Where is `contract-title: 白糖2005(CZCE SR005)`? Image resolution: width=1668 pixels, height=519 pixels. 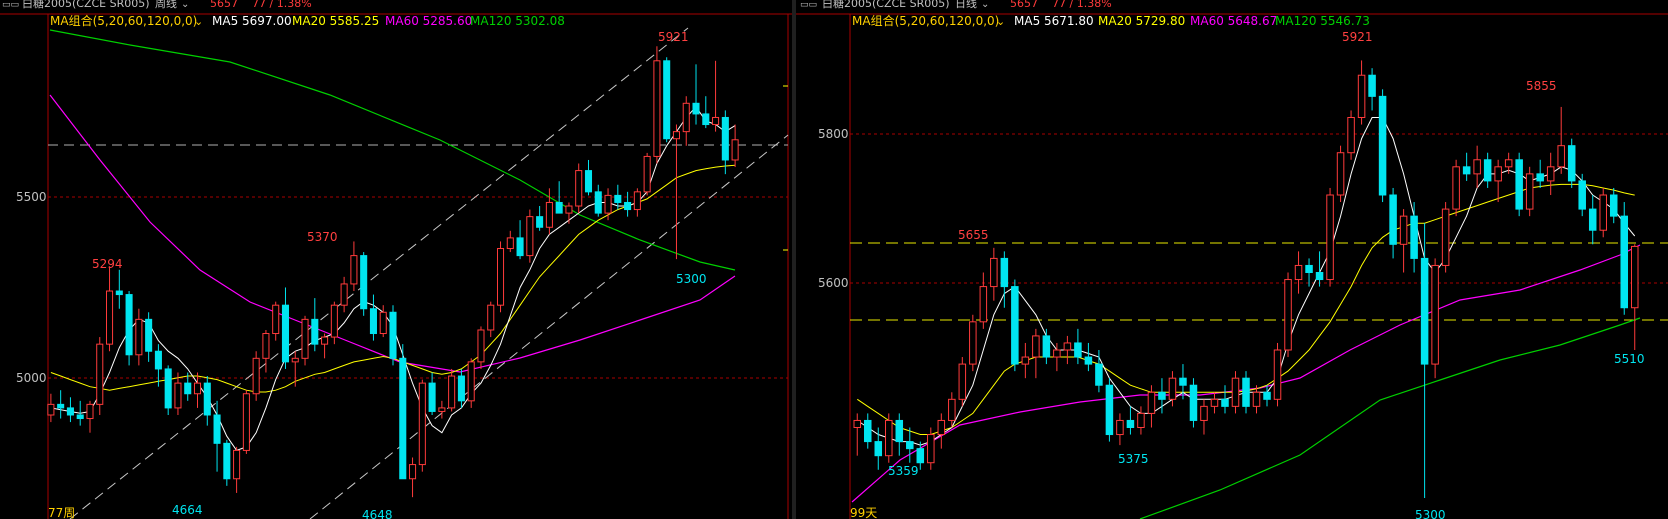 contract-title: 白糖2005(CZCE SR005) is located at coordinates (886, 5).